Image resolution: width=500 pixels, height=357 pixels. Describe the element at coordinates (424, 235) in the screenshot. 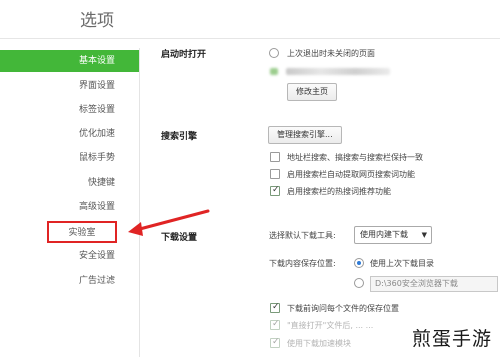

I see `chevron-down-icon: ▼` at that location.